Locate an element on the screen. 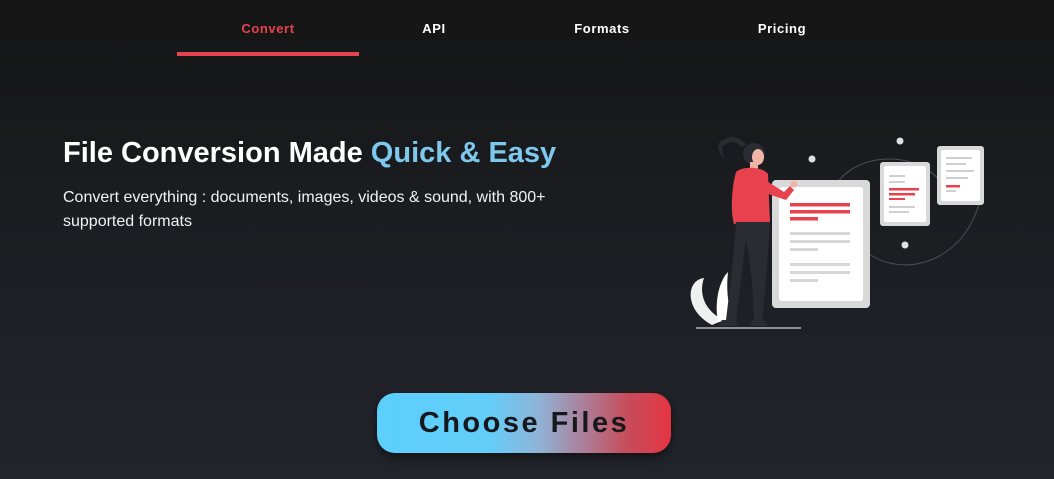  nav-tab-api: API is located at coordinates (434, 29).